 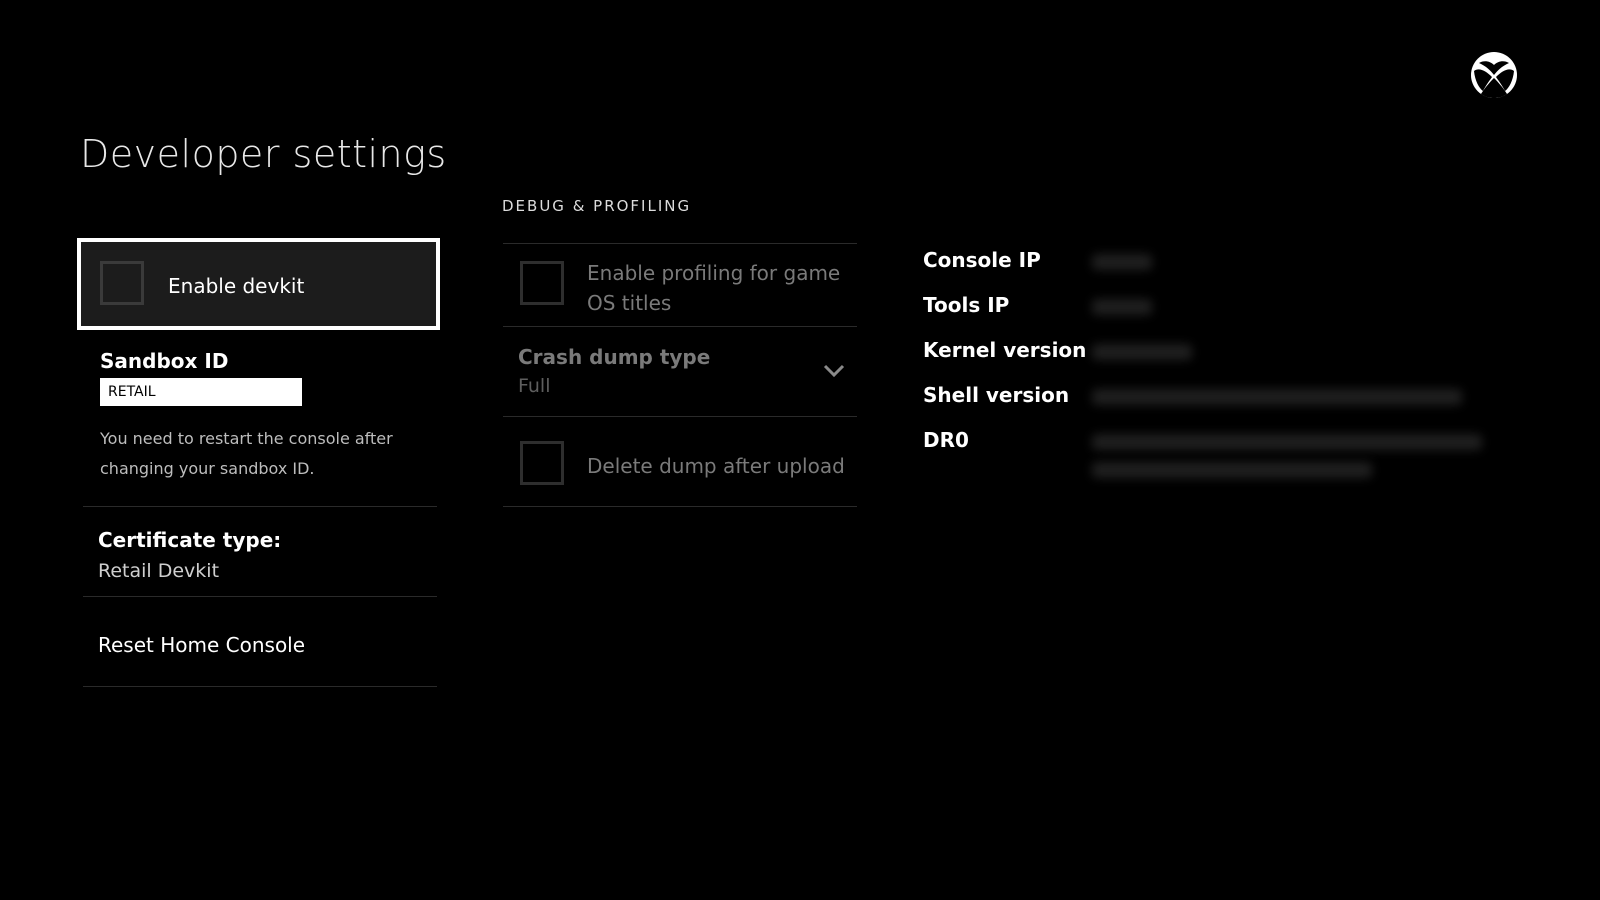 What do you see at coordinates (597, 206) in the screenshot?
I see `debug-profiling-heading: DEBUG & PROFILING` at bounding box center [597, 206].